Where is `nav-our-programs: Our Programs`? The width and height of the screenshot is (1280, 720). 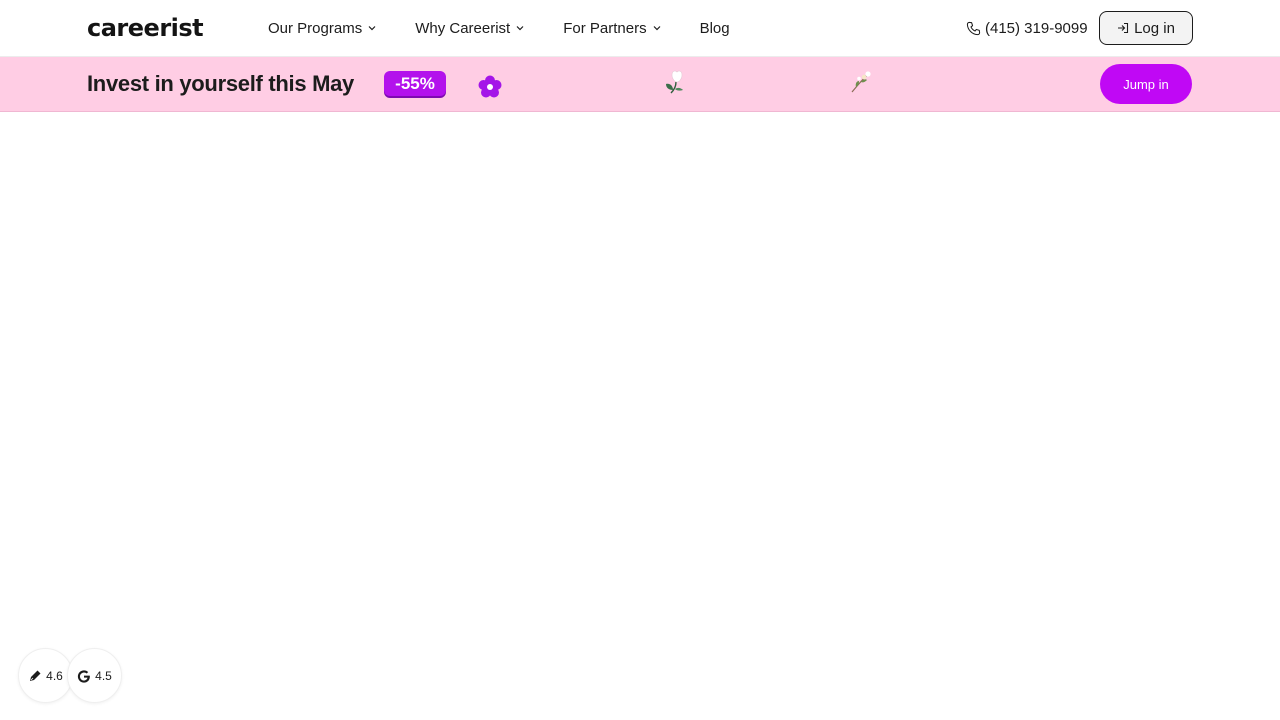
nav-our-programs: Our Programs is located at coordinates (322, 28).